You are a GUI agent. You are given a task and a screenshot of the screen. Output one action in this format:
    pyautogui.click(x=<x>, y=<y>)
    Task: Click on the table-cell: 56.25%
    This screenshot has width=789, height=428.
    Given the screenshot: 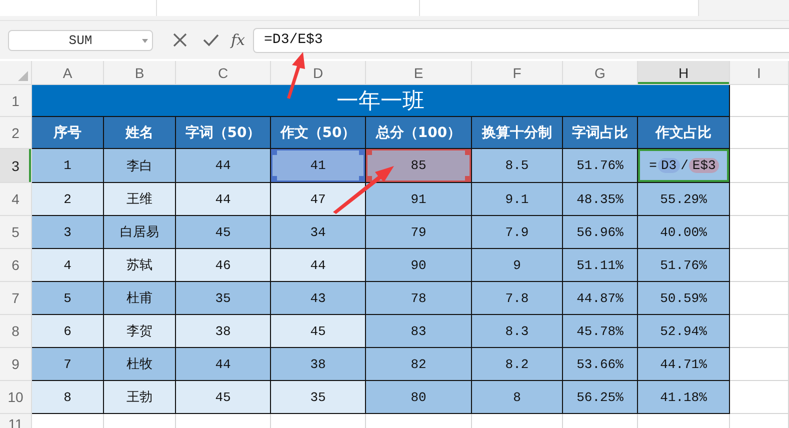 What is the action you would take?
    pyautogui.click(x=600, y=397)
    